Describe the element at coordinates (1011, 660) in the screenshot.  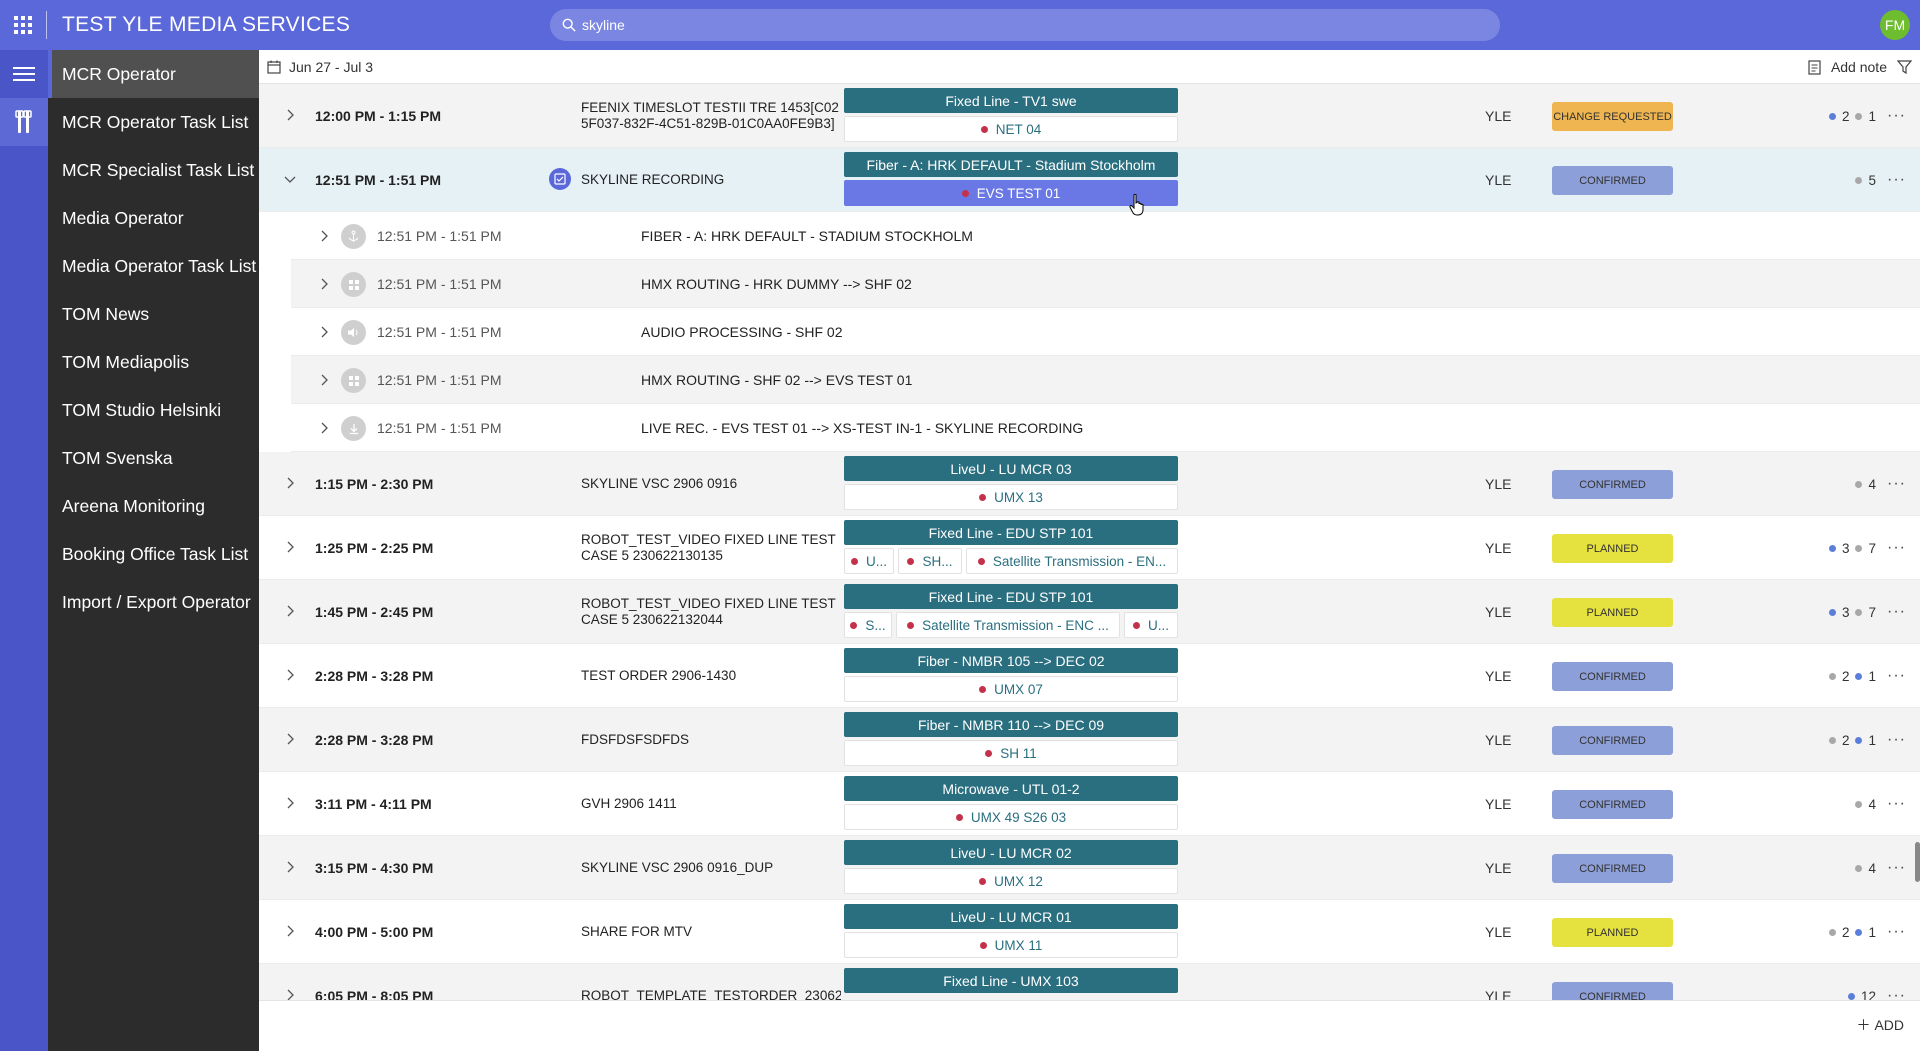
I see `resource-label: Fiber - NMBR 105 --> DEC 02` at that location.